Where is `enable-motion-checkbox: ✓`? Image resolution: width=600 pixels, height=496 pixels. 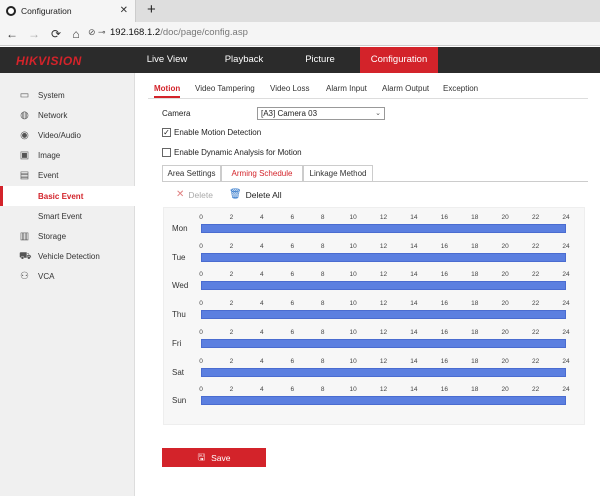
enable-motion-checkbox: ✓ is located at coordinates (166, 132).